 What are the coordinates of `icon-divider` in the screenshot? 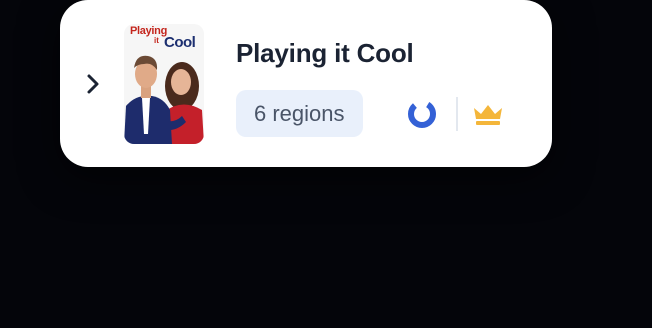 It's located at (457, 114).